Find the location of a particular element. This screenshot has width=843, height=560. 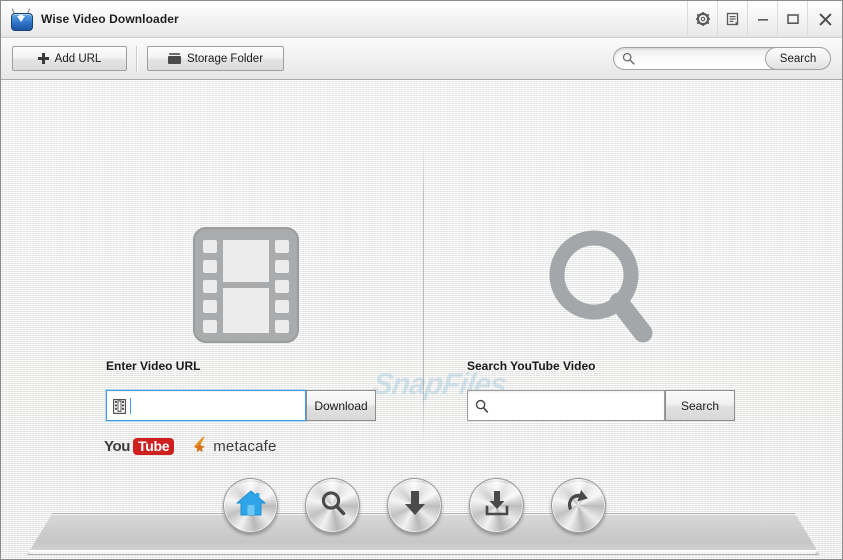

app-icon is located at coordinates (21, 19).